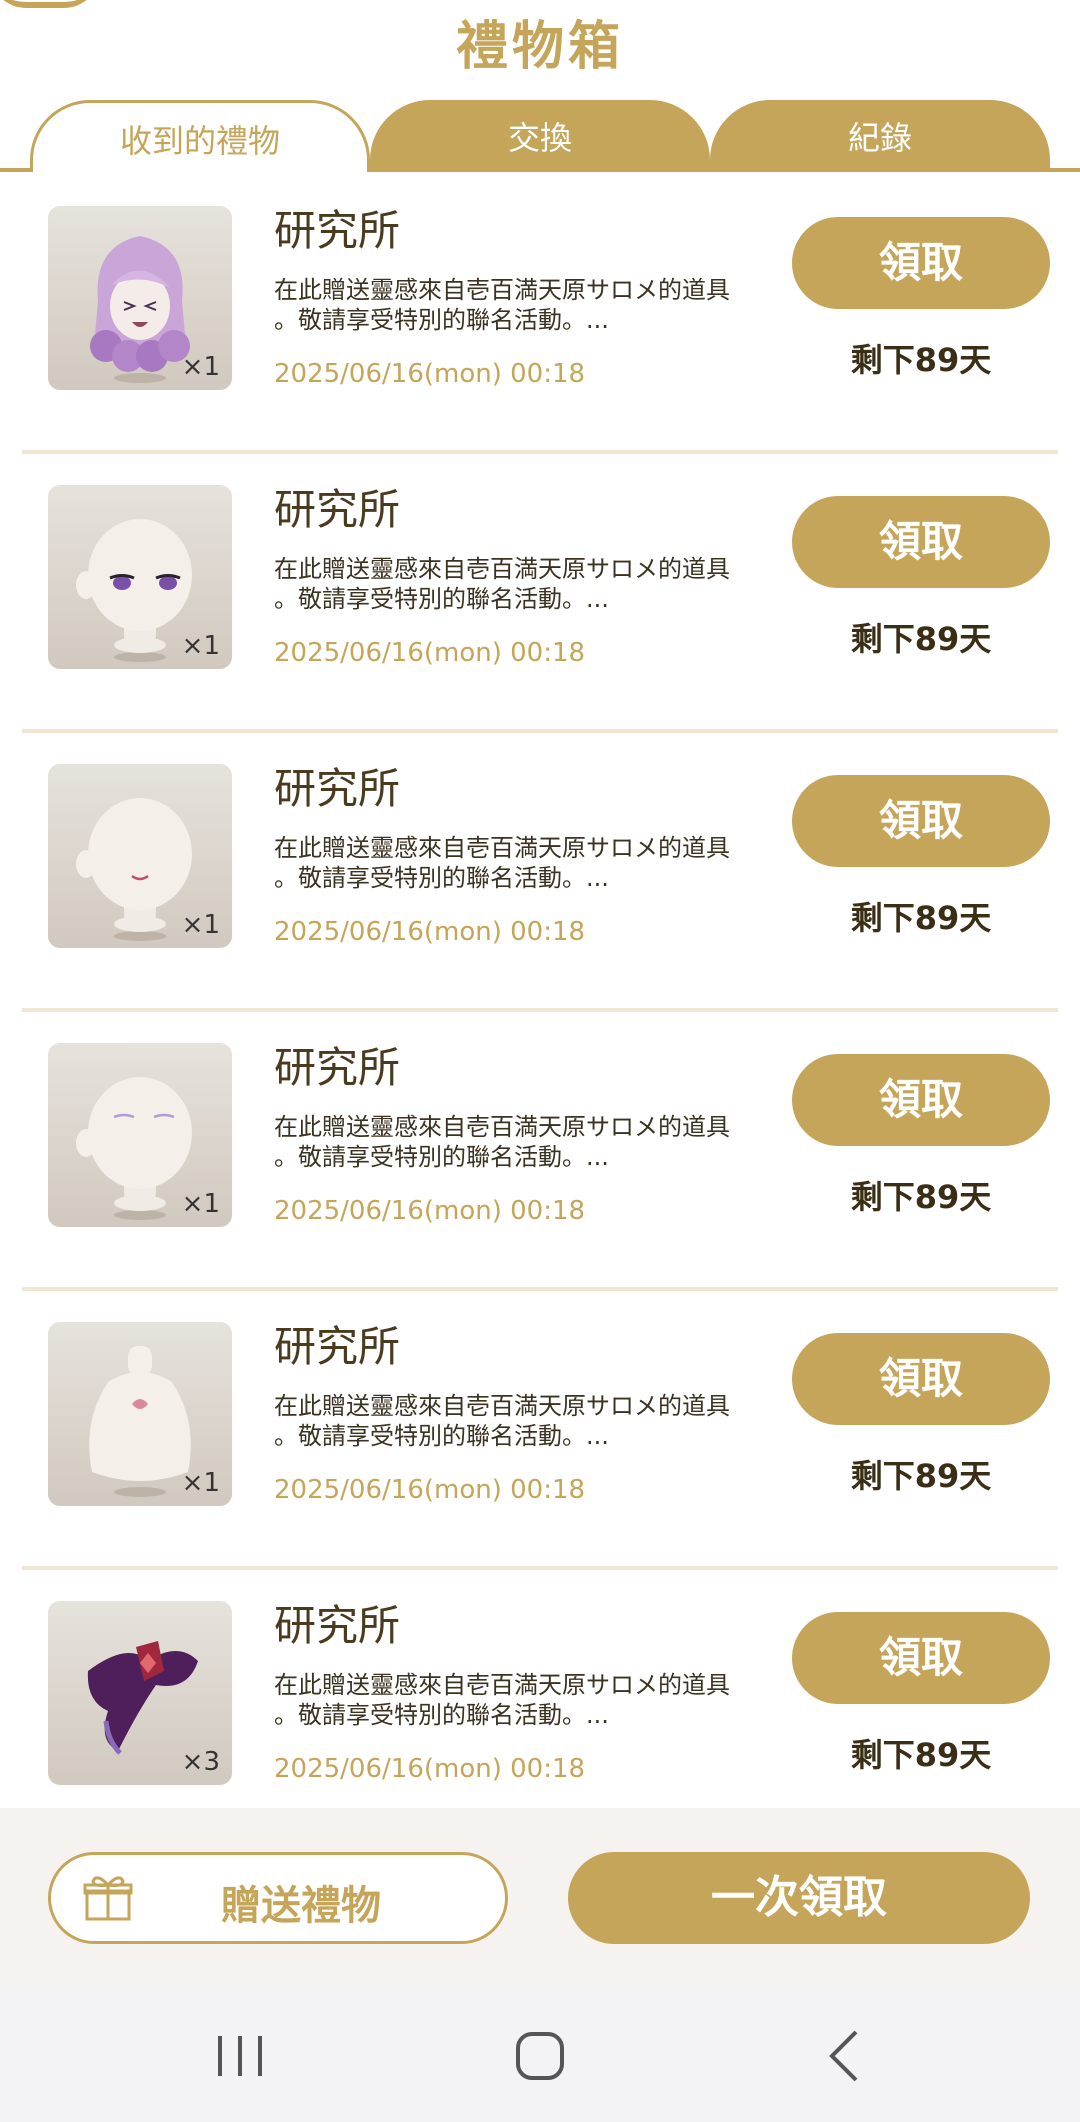  Describe the element at coordinates (540, 1897) in the screenshot. I see `footer-bar: 贈送禮物 一次領取` at that location.